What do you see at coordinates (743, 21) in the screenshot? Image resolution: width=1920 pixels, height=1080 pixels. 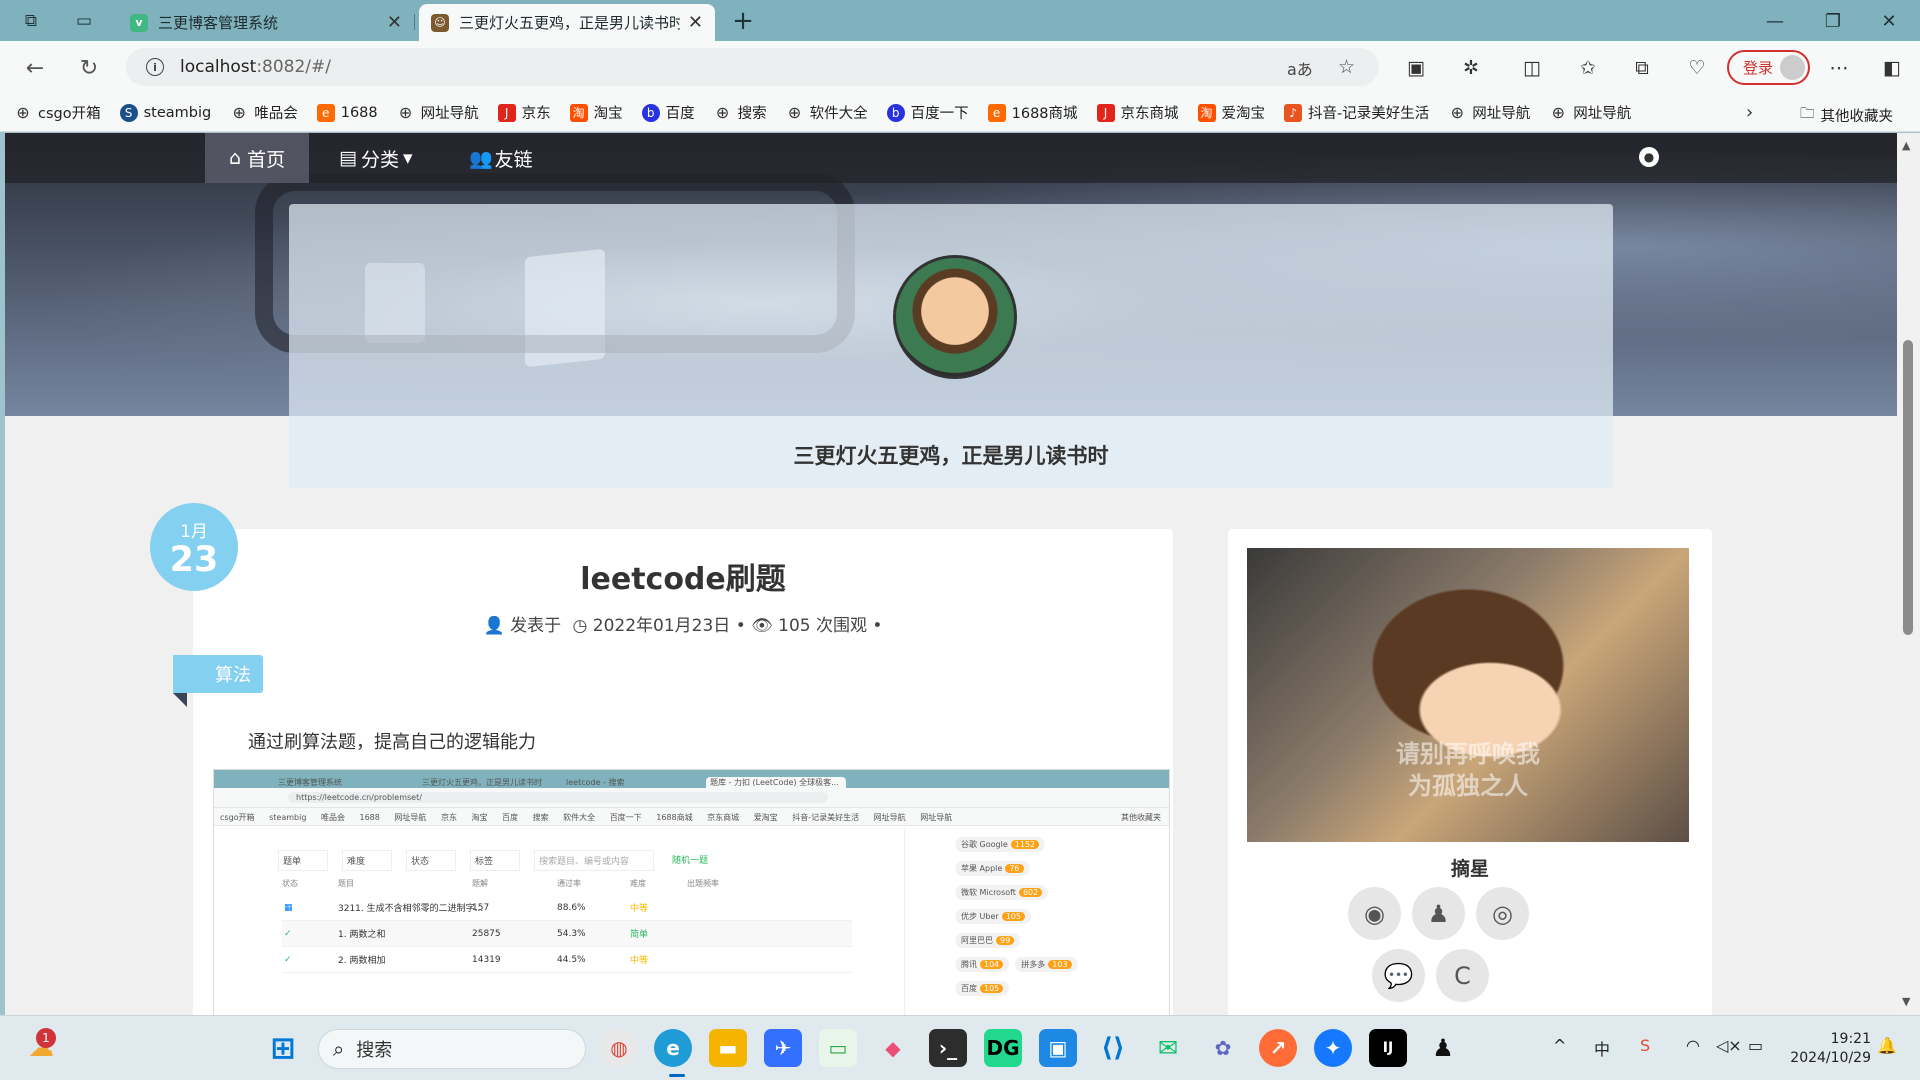 I see `new-tab-button: +` at bounding box center [743, 21].